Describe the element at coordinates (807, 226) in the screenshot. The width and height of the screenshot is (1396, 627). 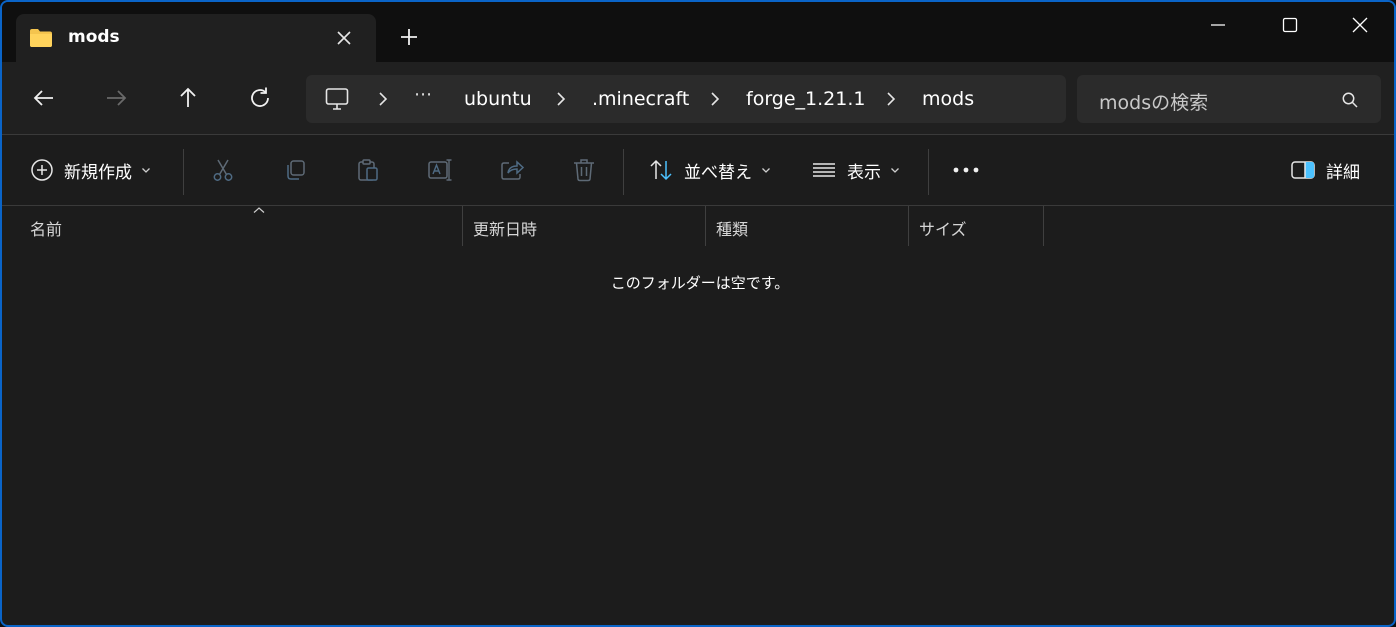
I see `column-header-type: 種類` at that location.